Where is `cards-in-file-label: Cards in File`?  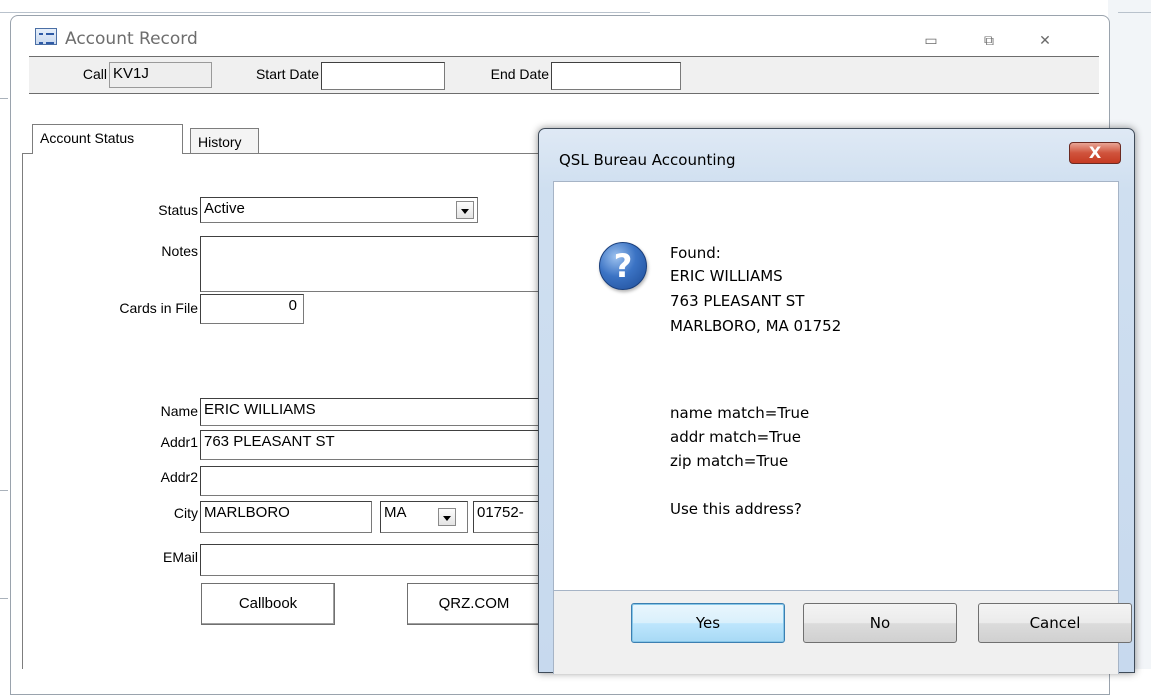
cards-in-file-label: Cards in File is located at coordinates (158, 308).